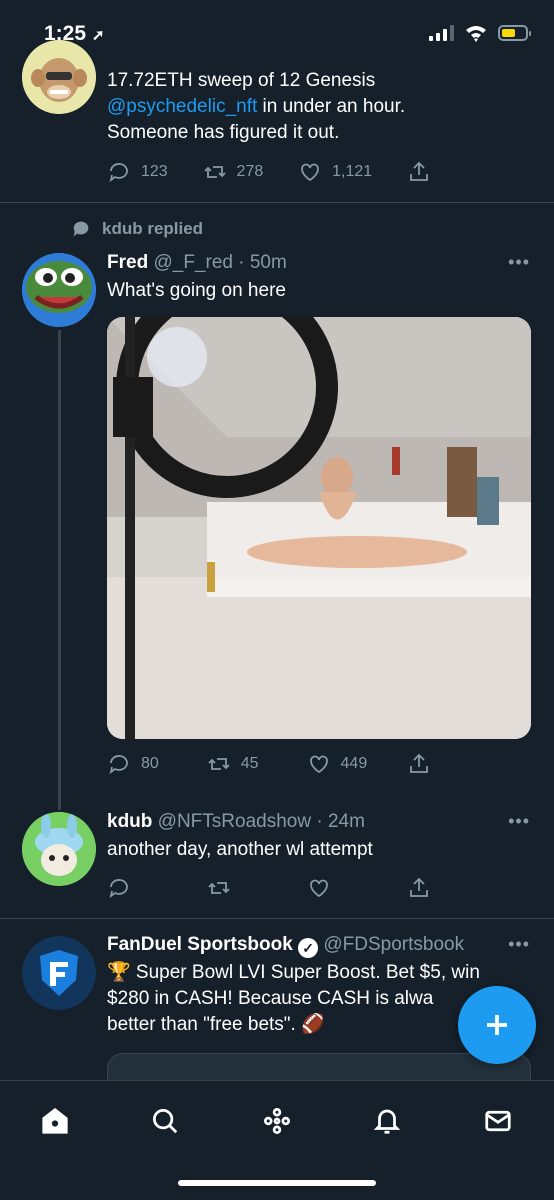  I want to click on tweet-header: Fred @_F_red · 50m, so click(319, 263).